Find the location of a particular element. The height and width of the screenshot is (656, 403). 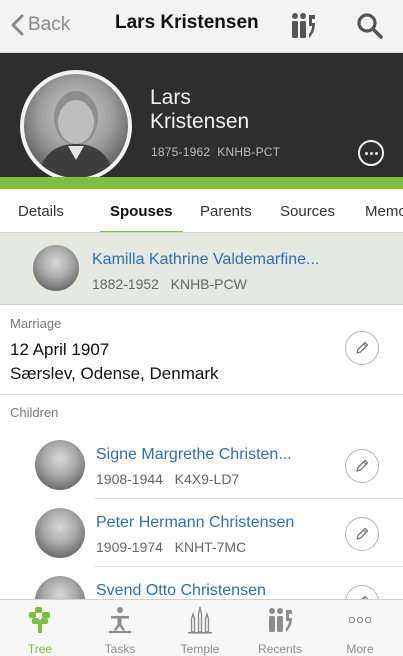

person-meta: 1875-1962 KNHB-PCT is located at coordinates (215, 152).